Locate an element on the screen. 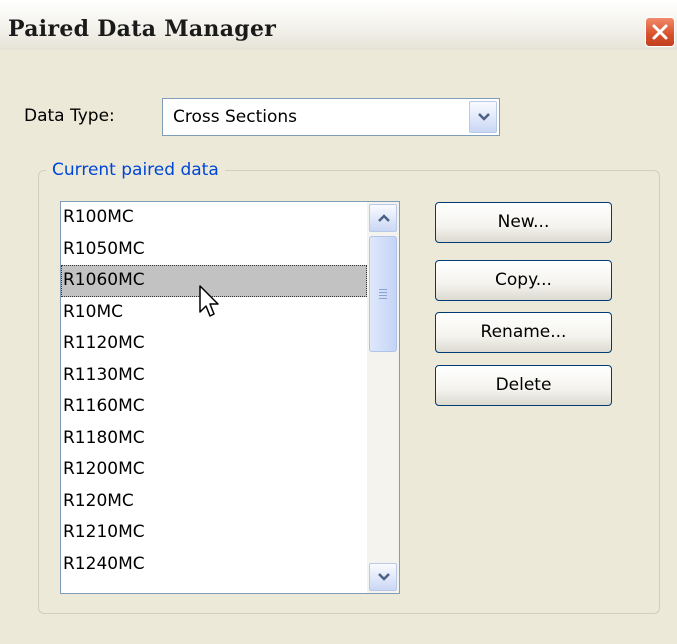 Image resolution: width=677 pixels, height=644 pixels. dropdown-button is located at coordinates (483, 117).